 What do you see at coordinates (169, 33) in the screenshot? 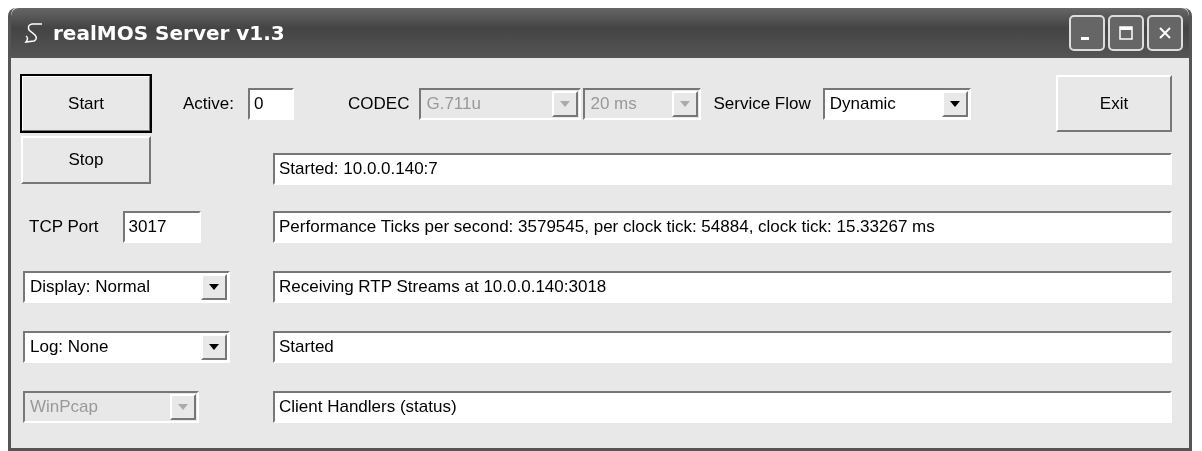
I see `window-title: realMOS Server v1.3` at bounding box center [169, 33].